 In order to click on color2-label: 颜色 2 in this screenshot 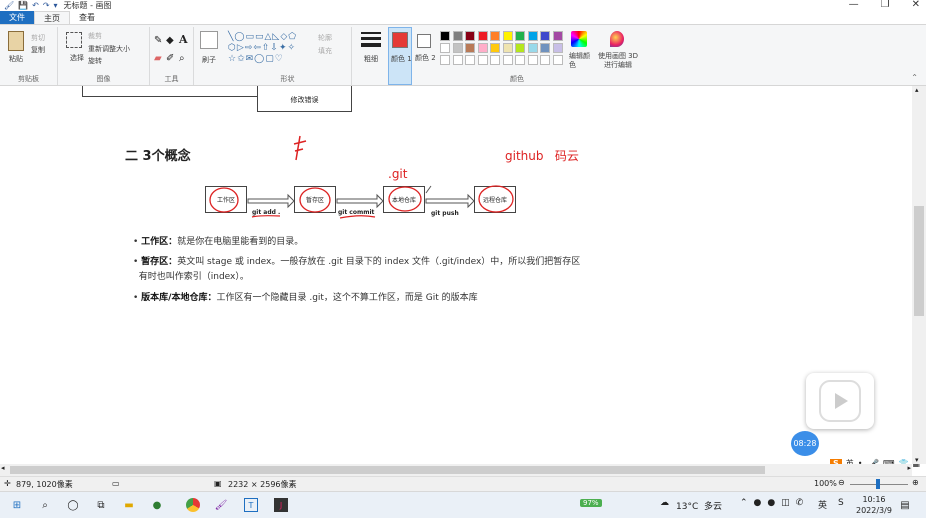, I will do `click(425, 58)`.